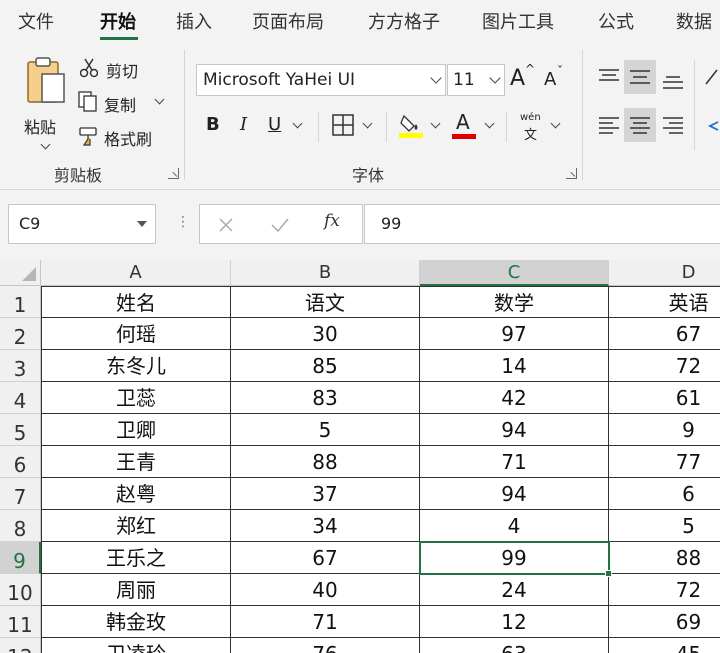 The width and height of the screenshot is (720, 653). I want to click on top-align-icon, so click(609, 77).